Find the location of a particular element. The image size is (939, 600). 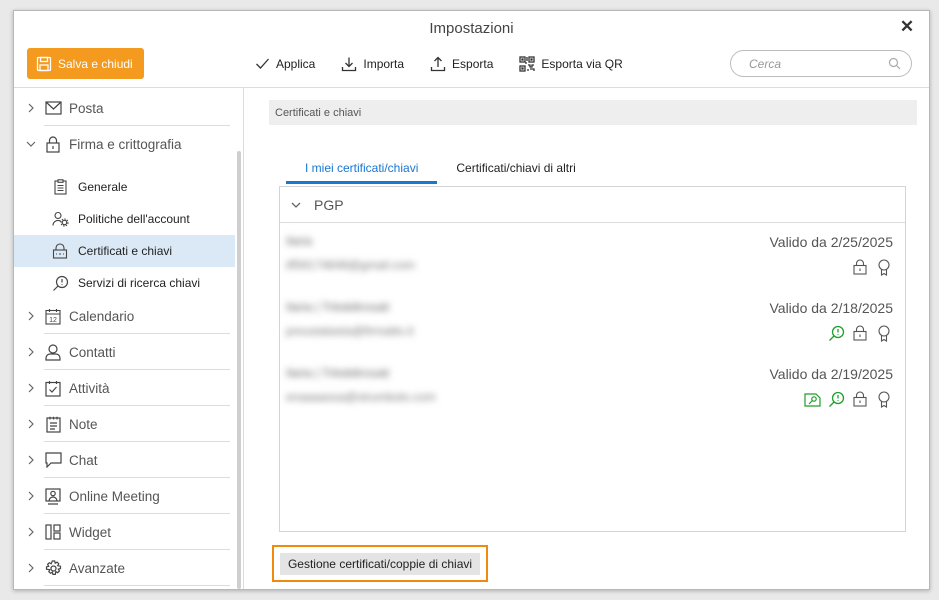

save-icon is located at coordinates (44, 63).